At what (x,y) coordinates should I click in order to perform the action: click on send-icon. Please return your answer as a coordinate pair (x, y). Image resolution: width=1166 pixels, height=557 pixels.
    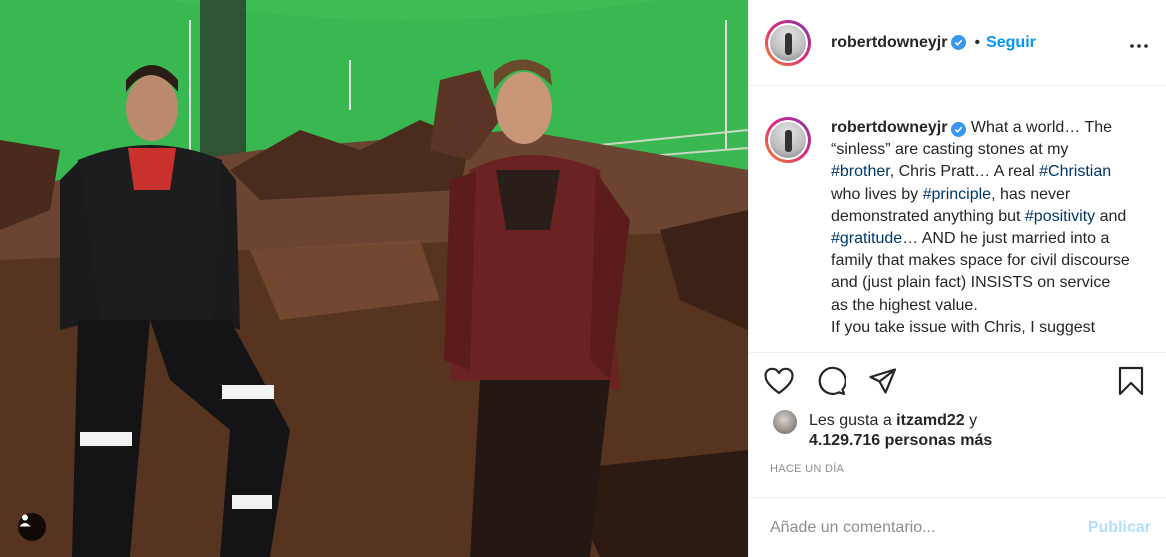
    Looking at the image, I should click on (883, 383).